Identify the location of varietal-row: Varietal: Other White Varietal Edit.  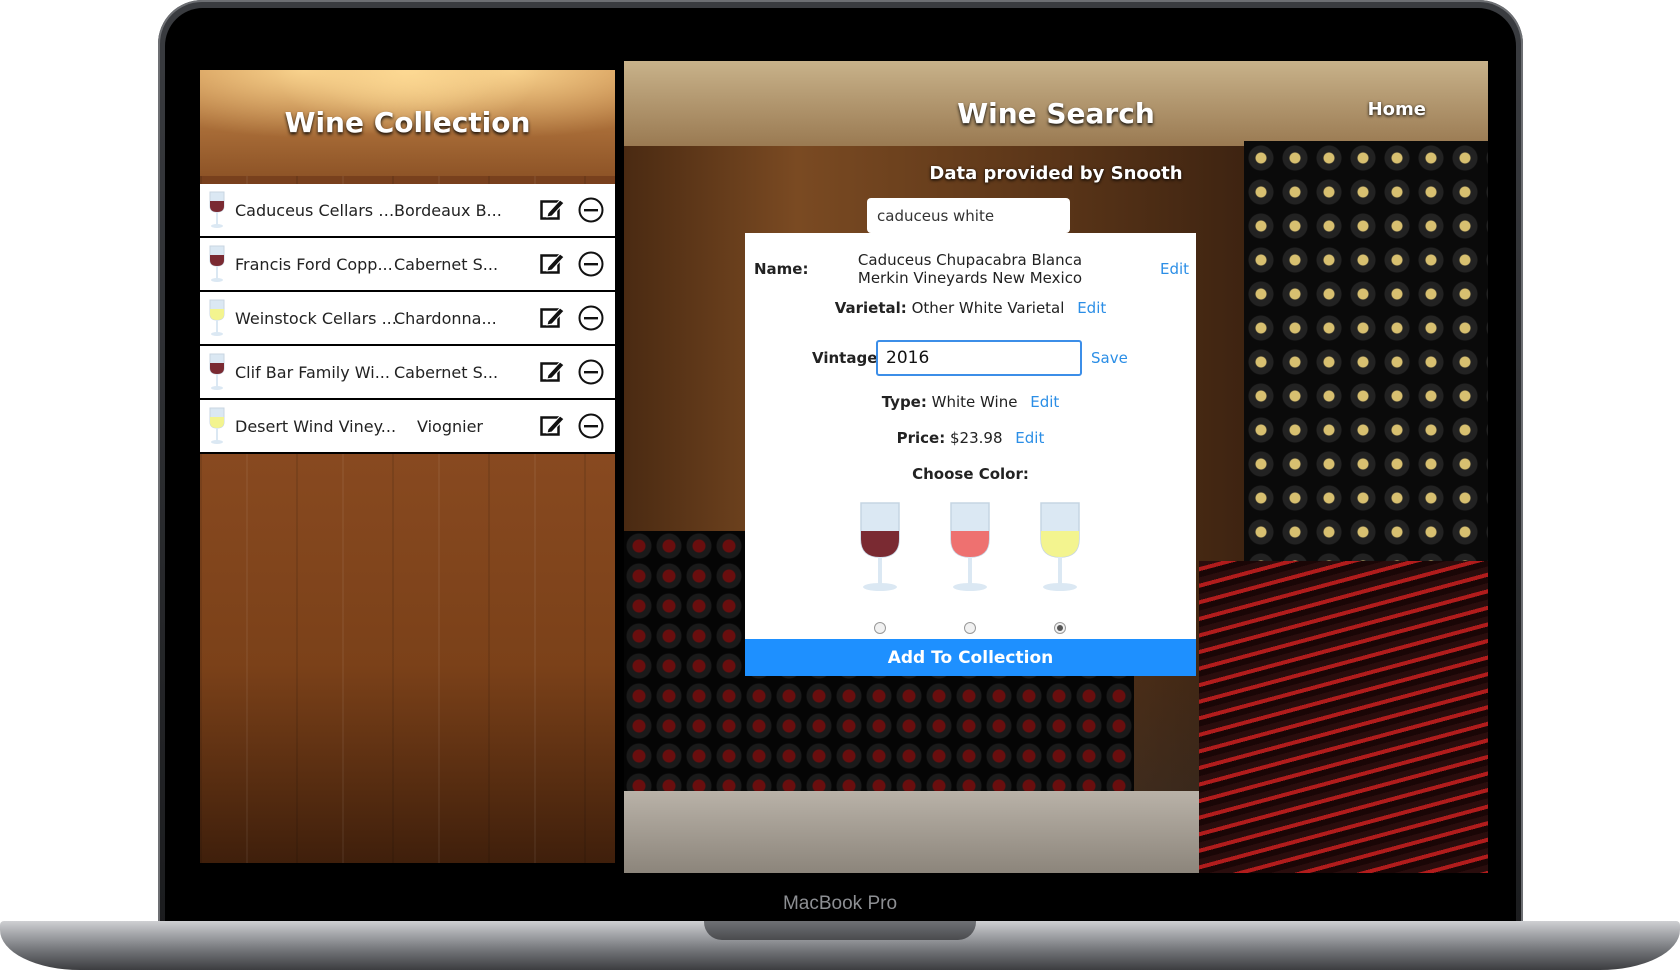
(970, 308).